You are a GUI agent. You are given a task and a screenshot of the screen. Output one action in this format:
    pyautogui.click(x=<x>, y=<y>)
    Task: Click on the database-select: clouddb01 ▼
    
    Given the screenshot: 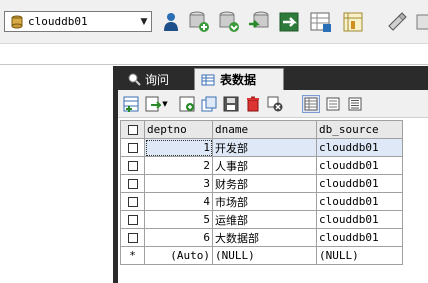 What is the action you would take?
    pyautogui.click(x=78, y=21)
    